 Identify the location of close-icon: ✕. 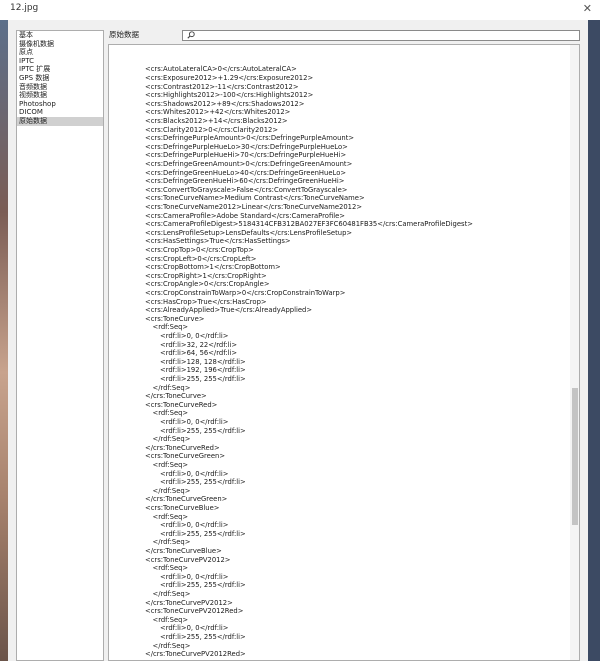
(587, 8).